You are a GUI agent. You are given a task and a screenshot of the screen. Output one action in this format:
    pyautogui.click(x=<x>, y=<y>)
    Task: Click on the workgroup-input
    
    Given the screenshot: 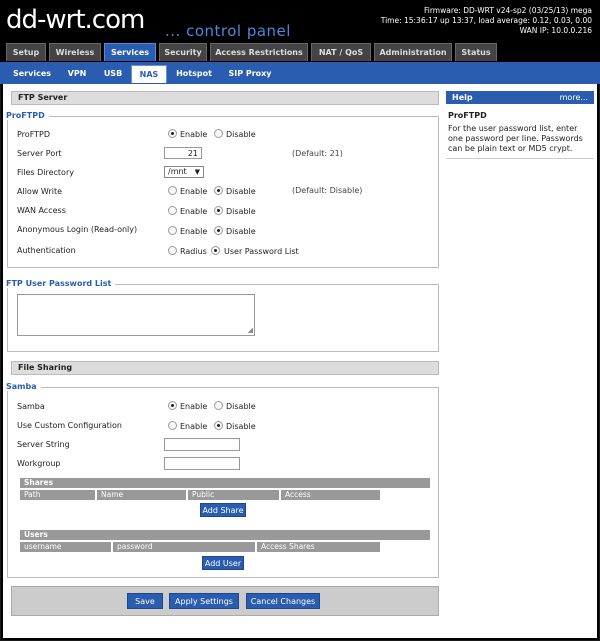 What is the action you would take?
    pyautogui.click(x=202, y=463)
    